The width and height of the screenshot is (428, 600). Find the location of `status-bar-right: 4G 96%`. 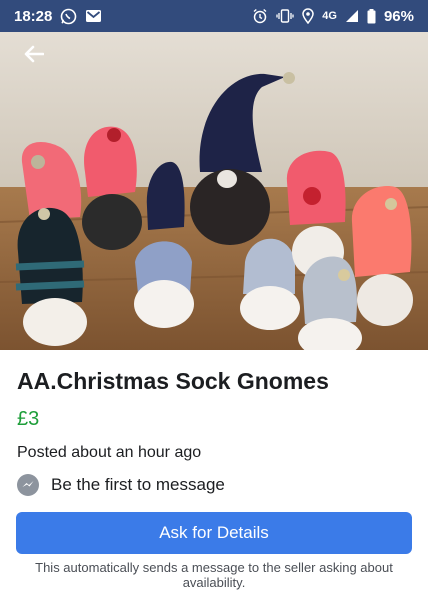

status-bar-right: 4G 96% is located at coordinates (333, 16).